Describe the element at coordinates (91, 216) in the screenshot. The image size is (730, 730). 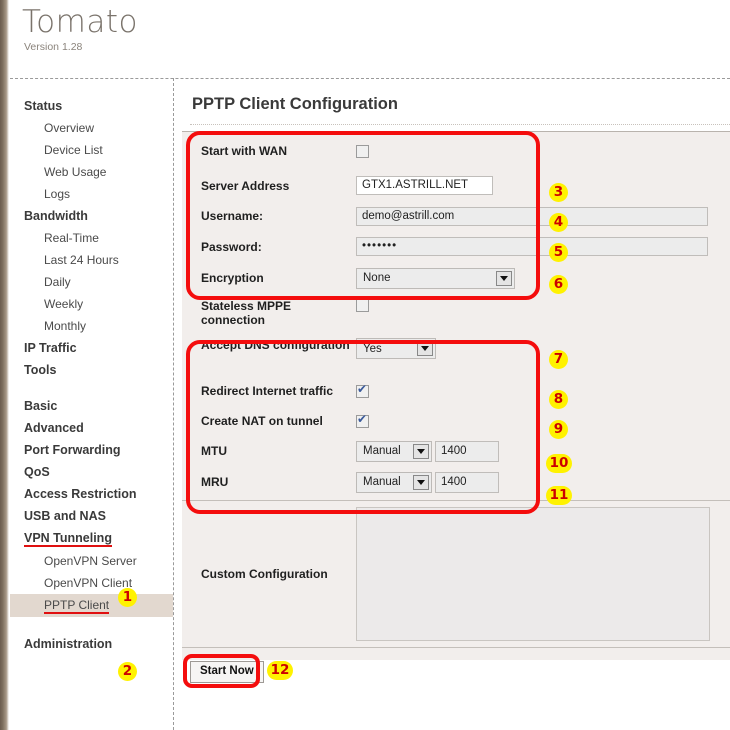
I see `sidebar-group-bandwidth: Bandwidth` at that location.